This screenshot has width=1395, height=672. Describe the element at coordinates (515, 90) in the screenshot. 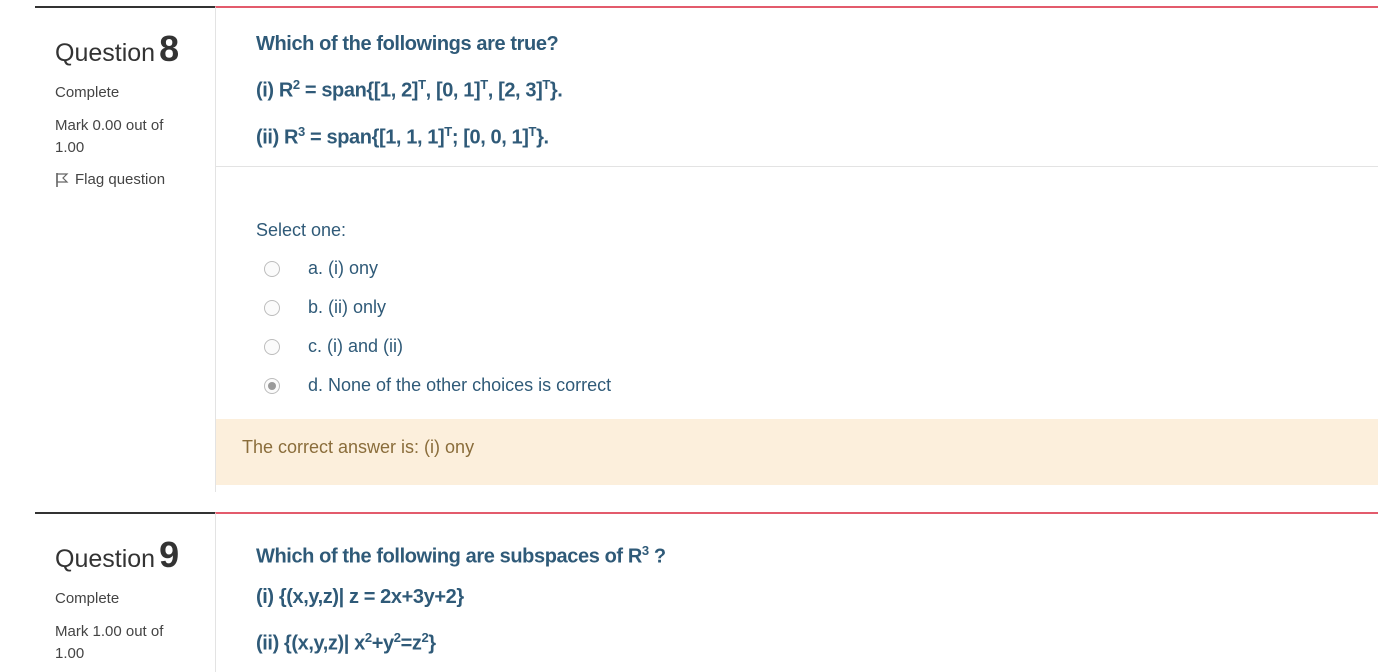

I see `statement-i-vector-3: , [2, 3]` at that location.